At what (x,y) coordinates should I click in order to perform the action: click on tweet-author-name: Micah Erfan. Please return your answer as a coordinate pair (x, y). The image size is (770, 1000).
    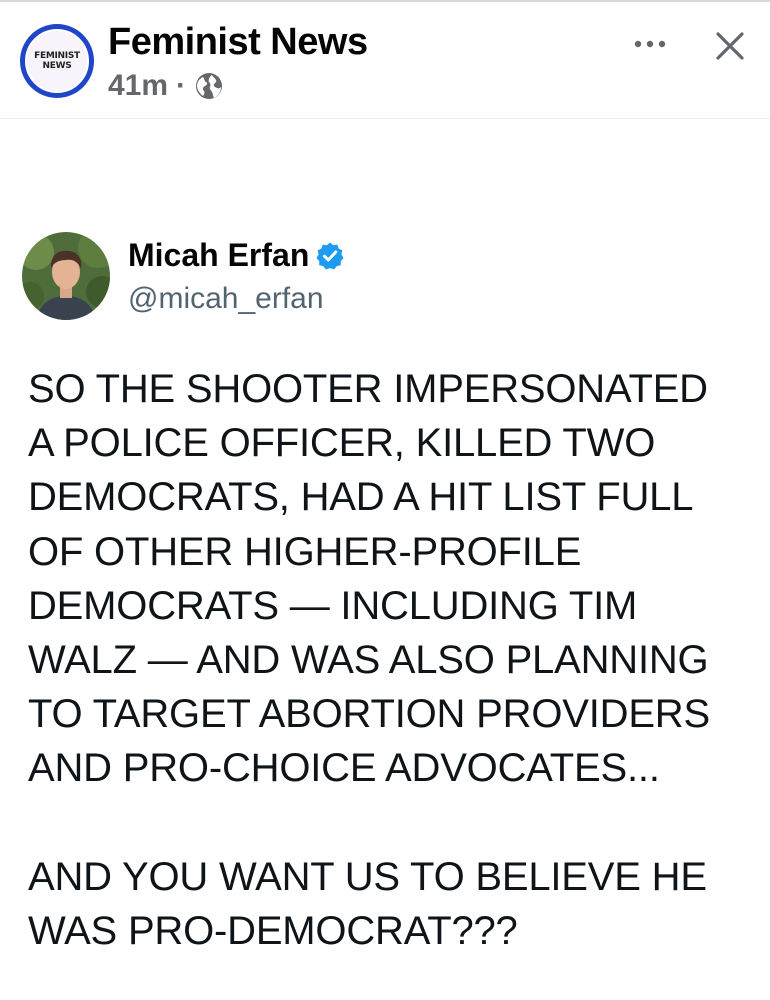
    Looking at the image, I should click on (236, 255).